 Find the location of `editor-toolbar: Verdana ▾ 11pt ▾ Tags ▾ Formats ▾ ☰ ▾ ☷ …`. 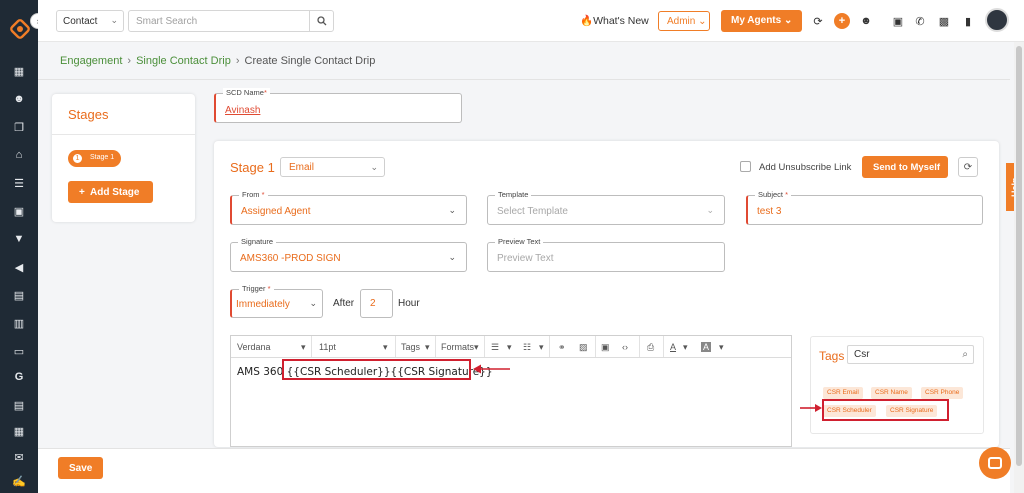

editor-toolbar: Verdana ▾ 11pt ▾ Tags ▾ Formats ▾ ☰ ▾ ☷ … is located at coordinates (511, 347).